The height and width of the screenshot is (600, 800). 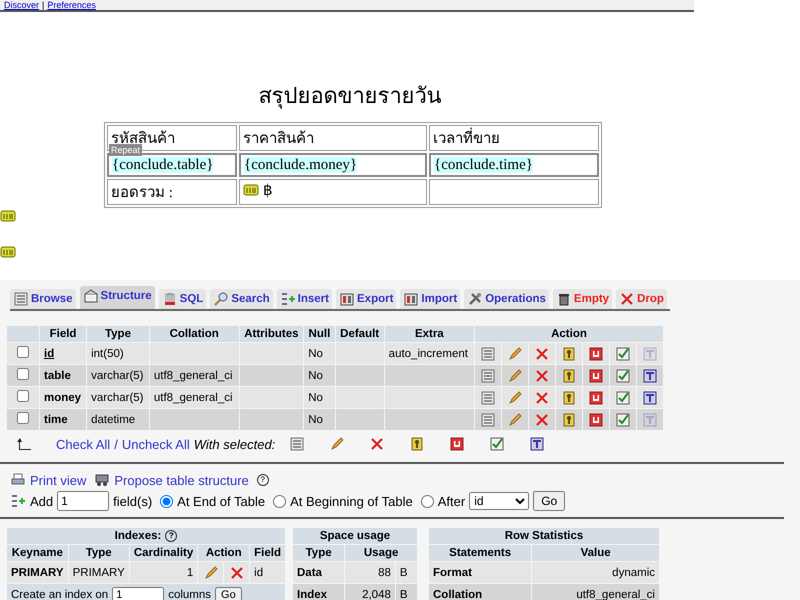 What do you see at coordinates (182, 299) in the screenshot?
I see `tab: SQL` at bounding box center [182, 299].